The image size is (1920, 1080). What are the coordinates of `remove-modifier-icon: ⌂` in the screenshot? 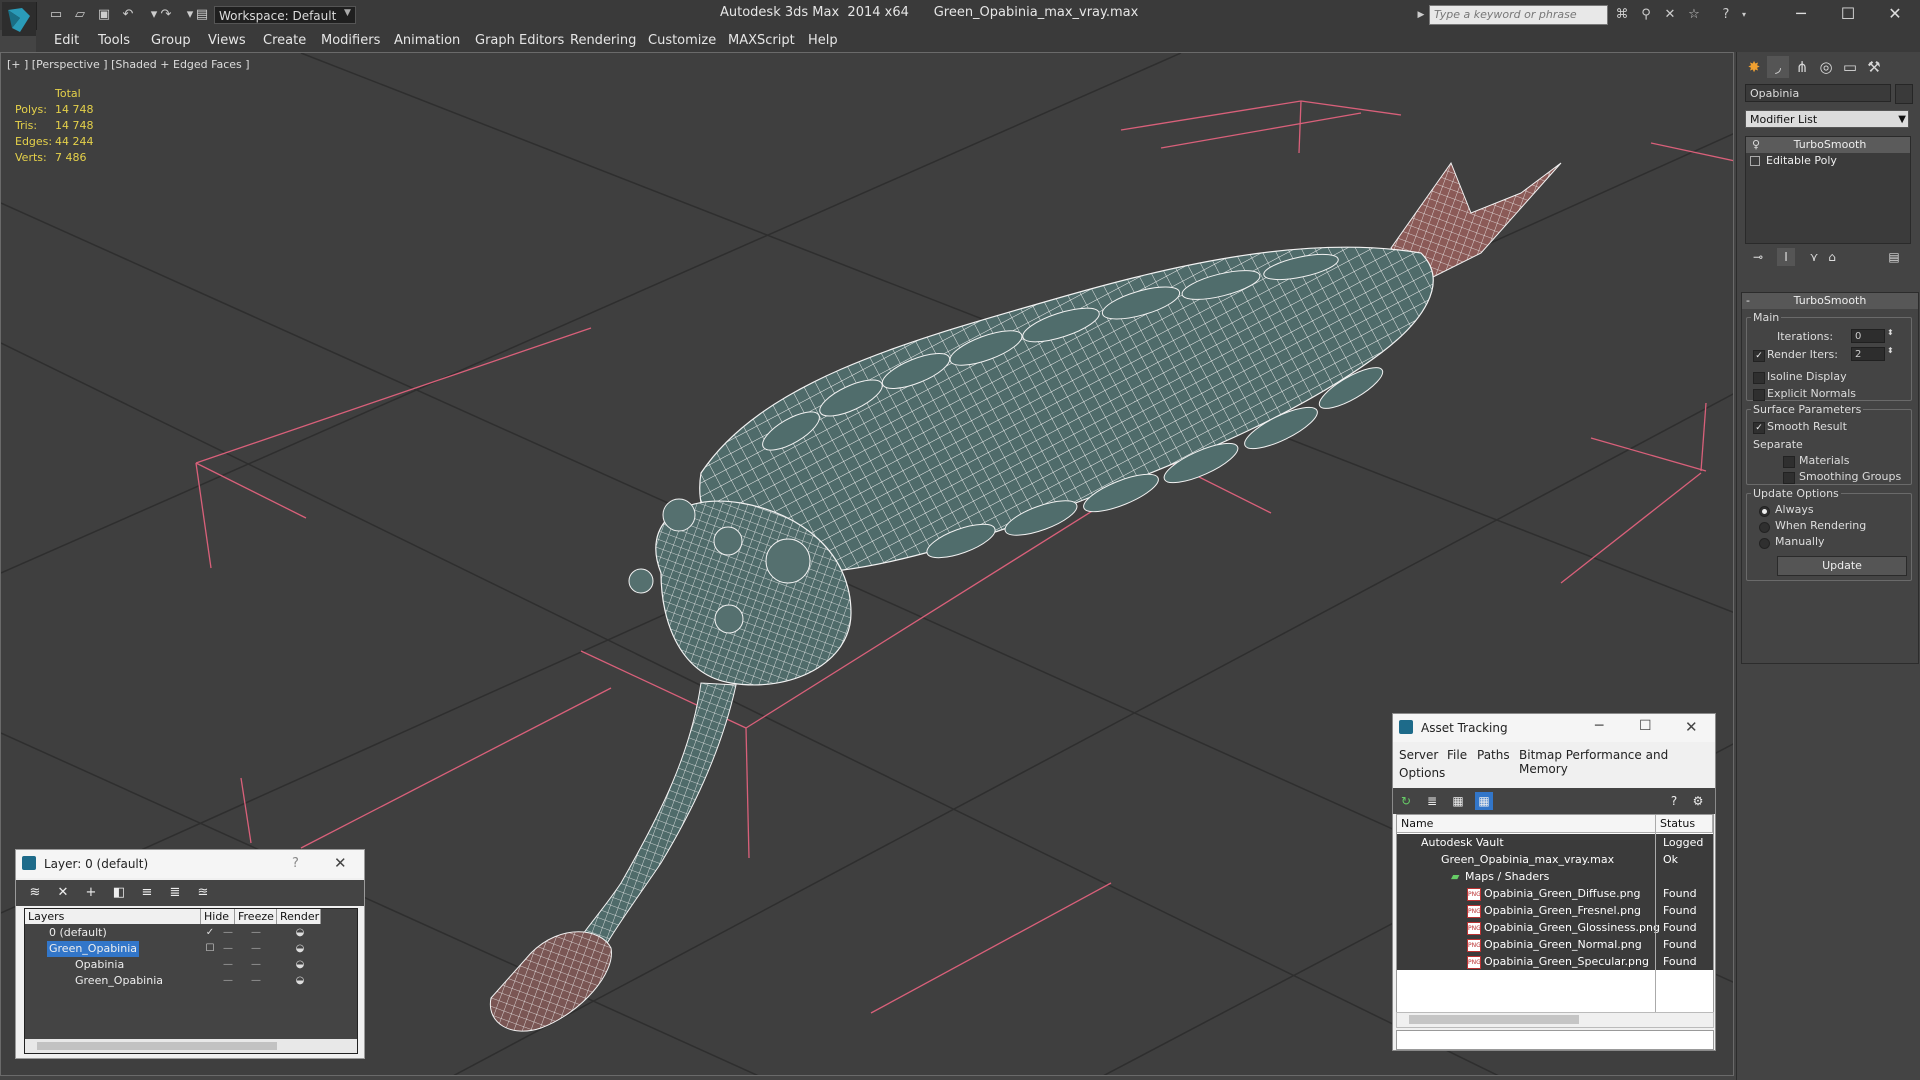 It's located at (1832, 257).